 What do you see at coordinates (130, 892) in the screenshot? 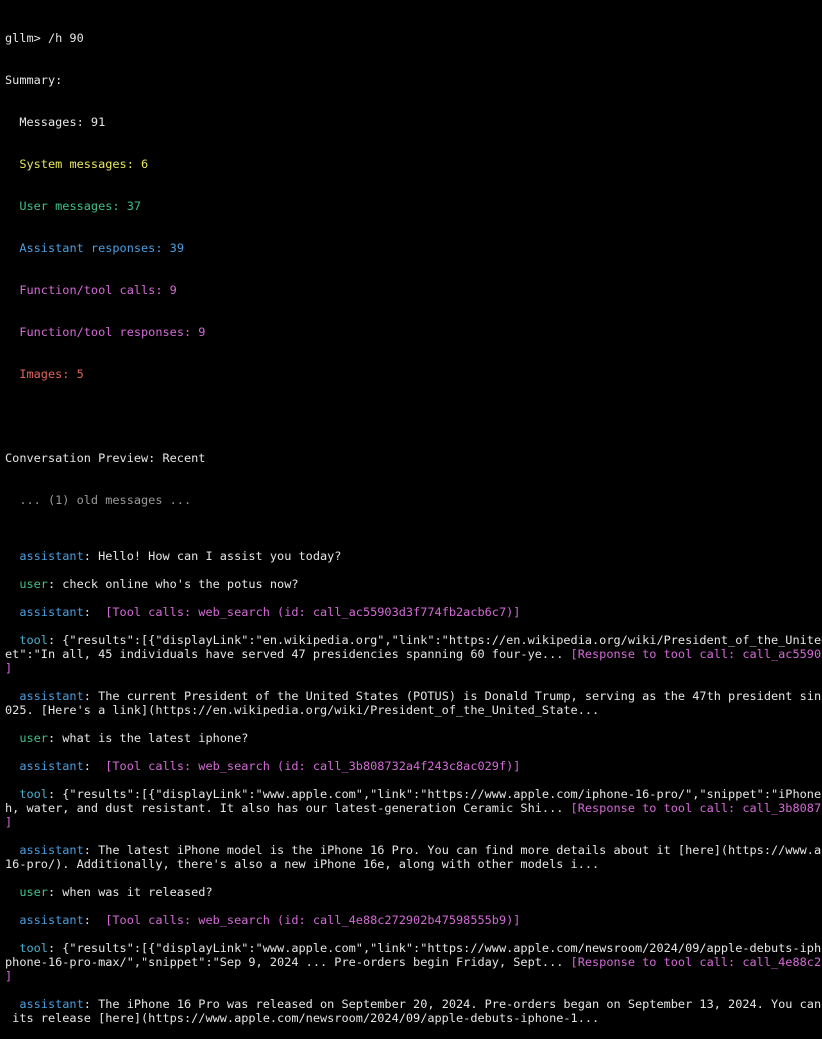
I see `message-text: : when was it released?` at bounding box center [130, 892].